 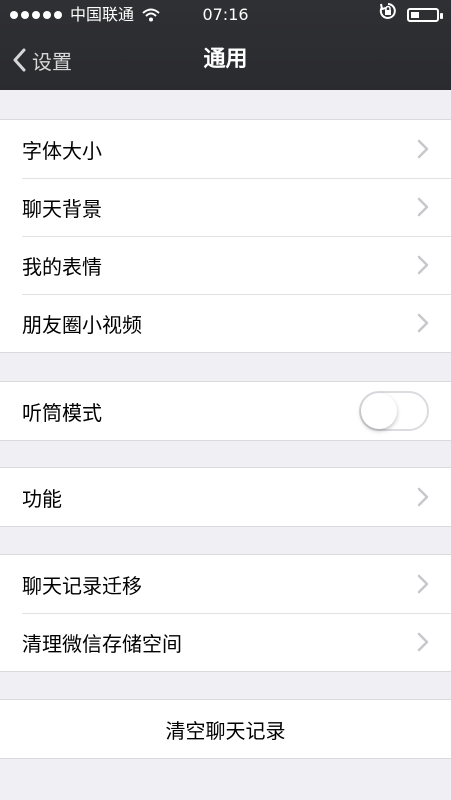 I want to click on clear-storage-row: 清理微信存储空间, so click(x=225, y=642).